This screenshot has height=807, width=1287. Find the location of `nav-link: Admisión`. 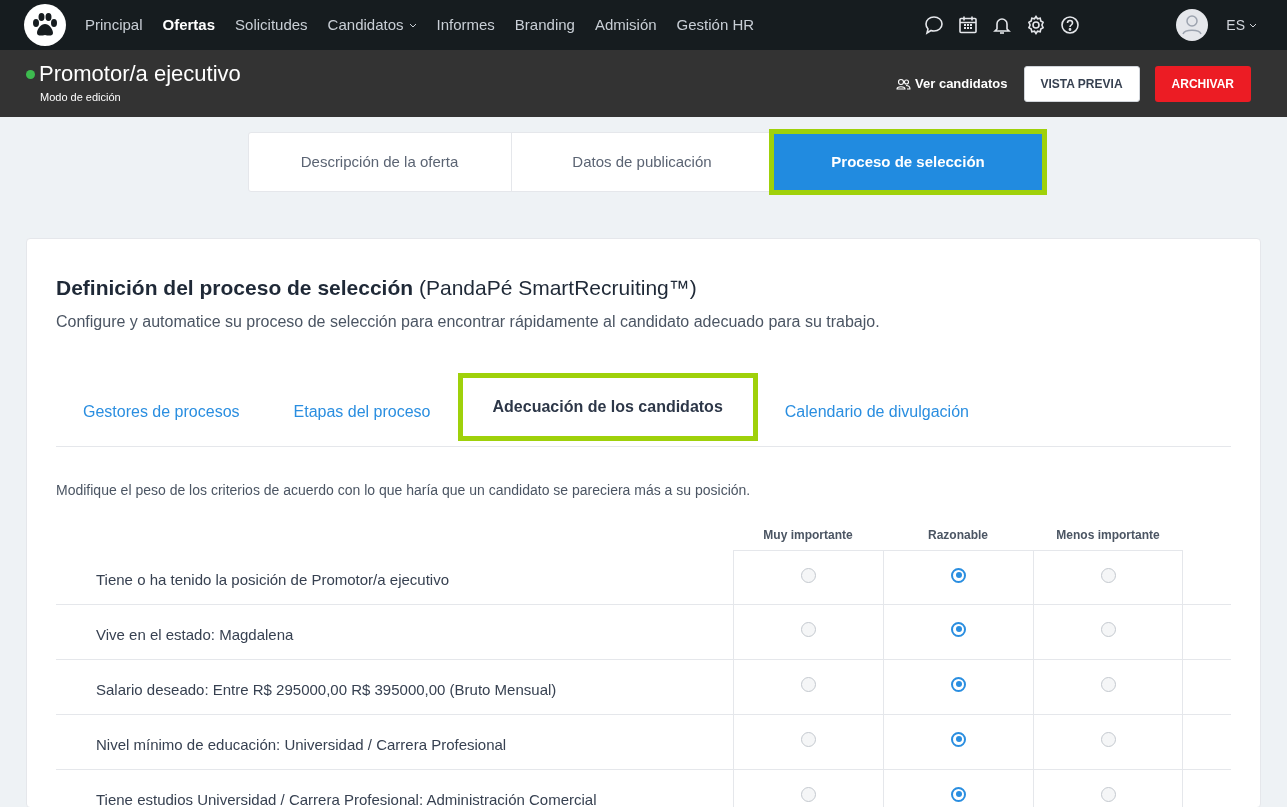

nav-link: Admisión is located at coordinates (625, 25).